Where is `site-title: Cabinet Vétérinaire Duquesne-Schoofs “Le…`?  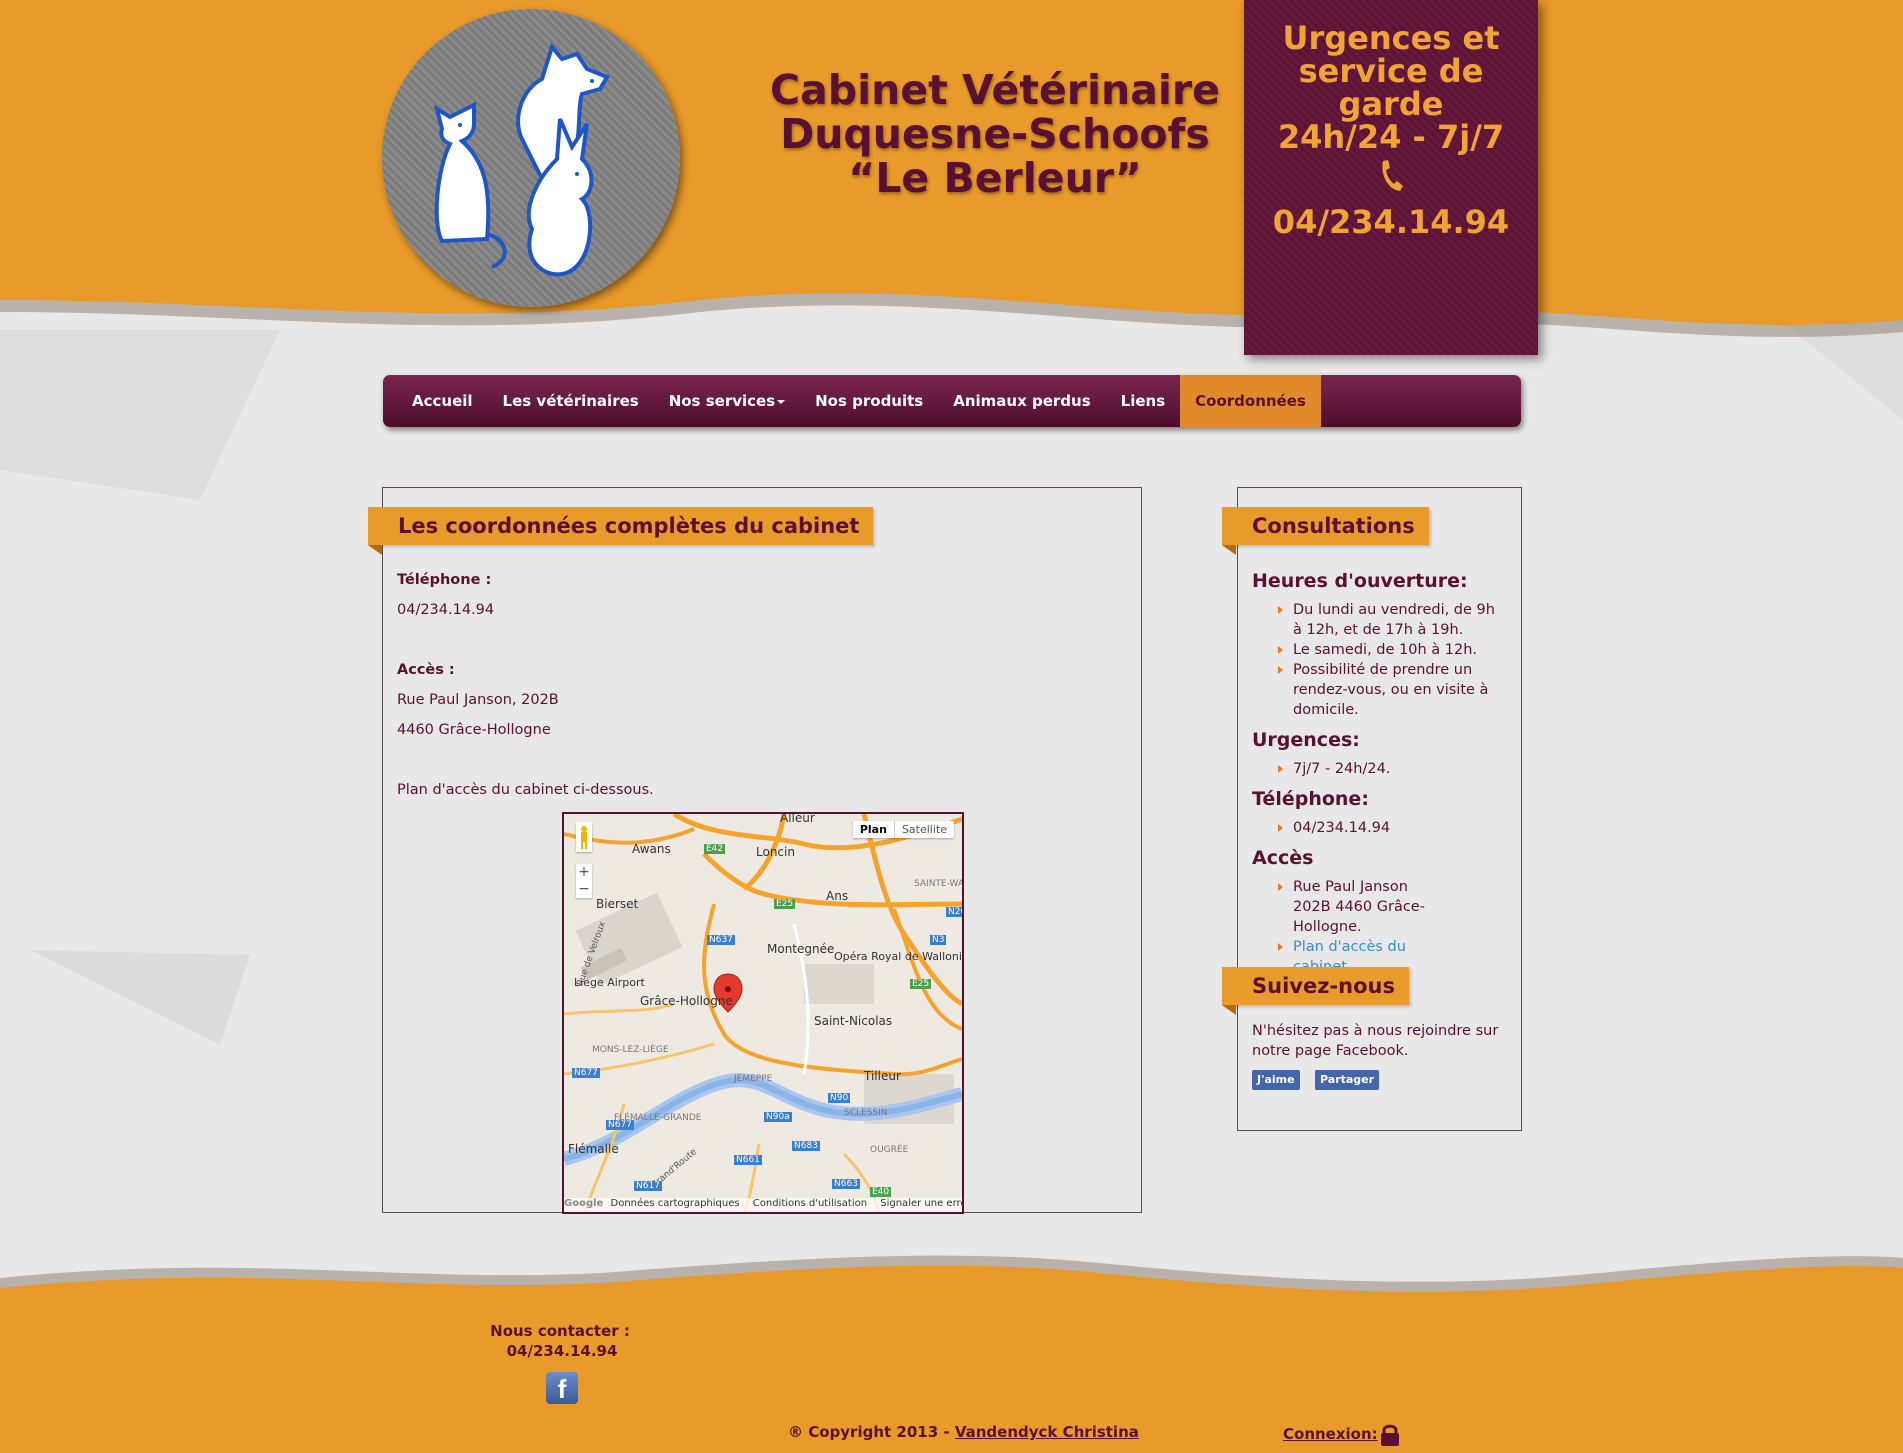
site-title: Cabinet Vétérinaire Duquesne-Schoofs “Le… is located at coordinates (995, 134).